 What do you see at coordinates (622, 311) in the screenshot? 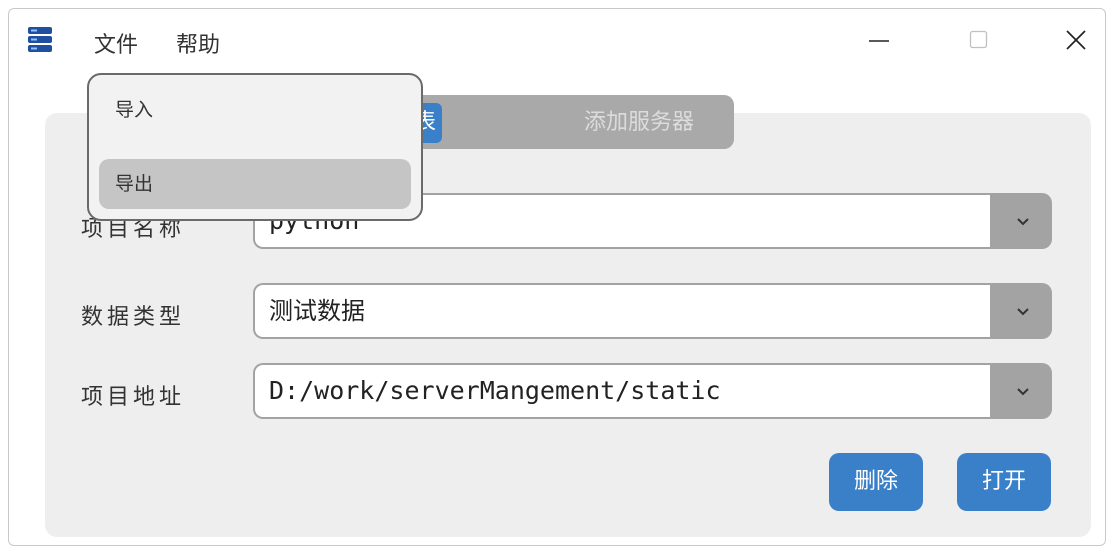
I see `data-type-value: 测试数据` at bounding box center [622, 311].